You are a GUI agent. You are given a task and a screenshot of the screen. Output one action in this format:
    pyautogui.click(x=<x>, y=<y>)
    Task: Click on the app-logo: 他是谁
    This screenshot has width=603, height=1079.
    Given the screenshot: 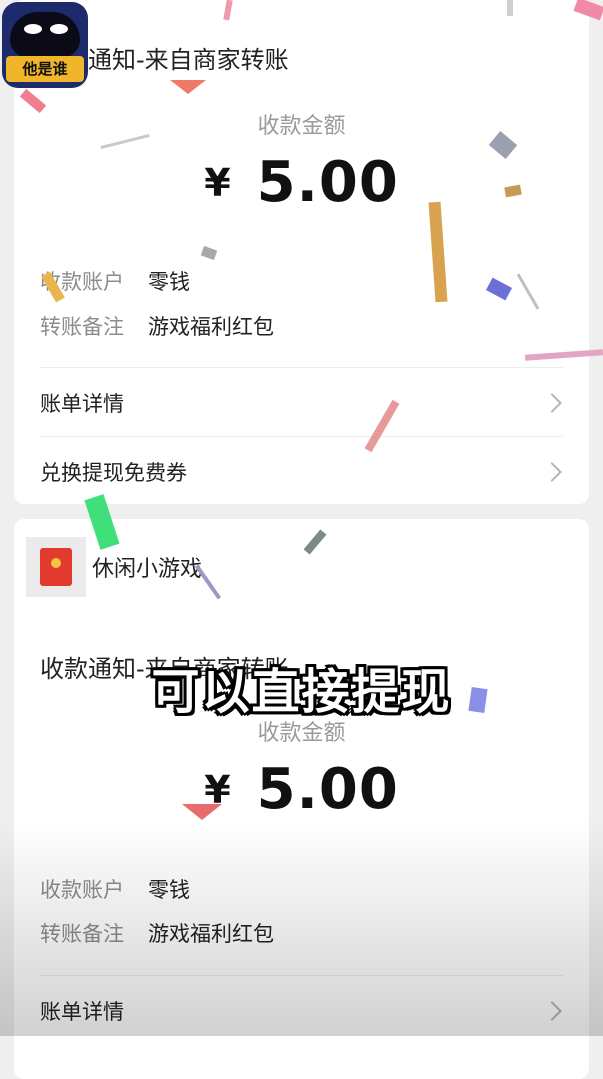 What is the action you would take?
    pyautogui.click(x=45, y=45)
    